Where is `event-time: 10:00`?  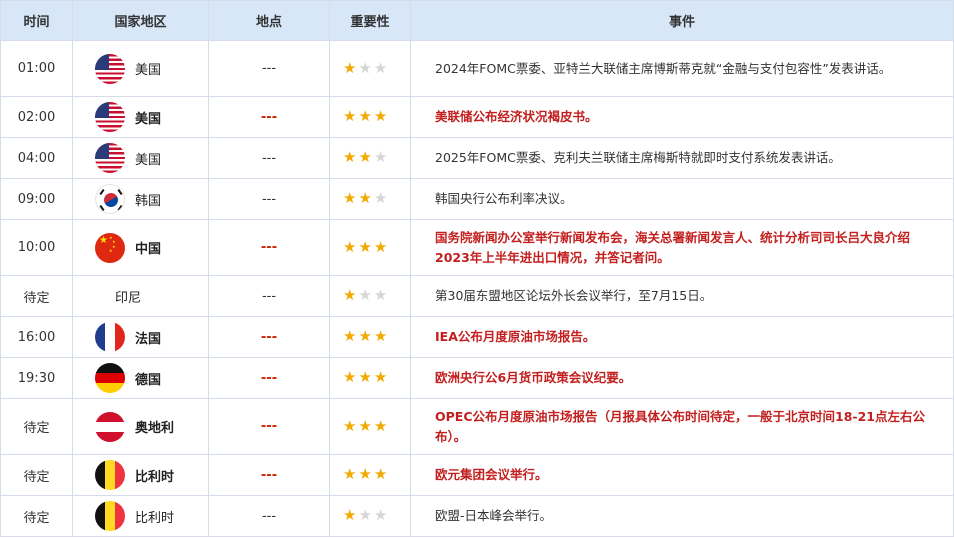
event-time: 10:00 is located at coordinates (36, 247).